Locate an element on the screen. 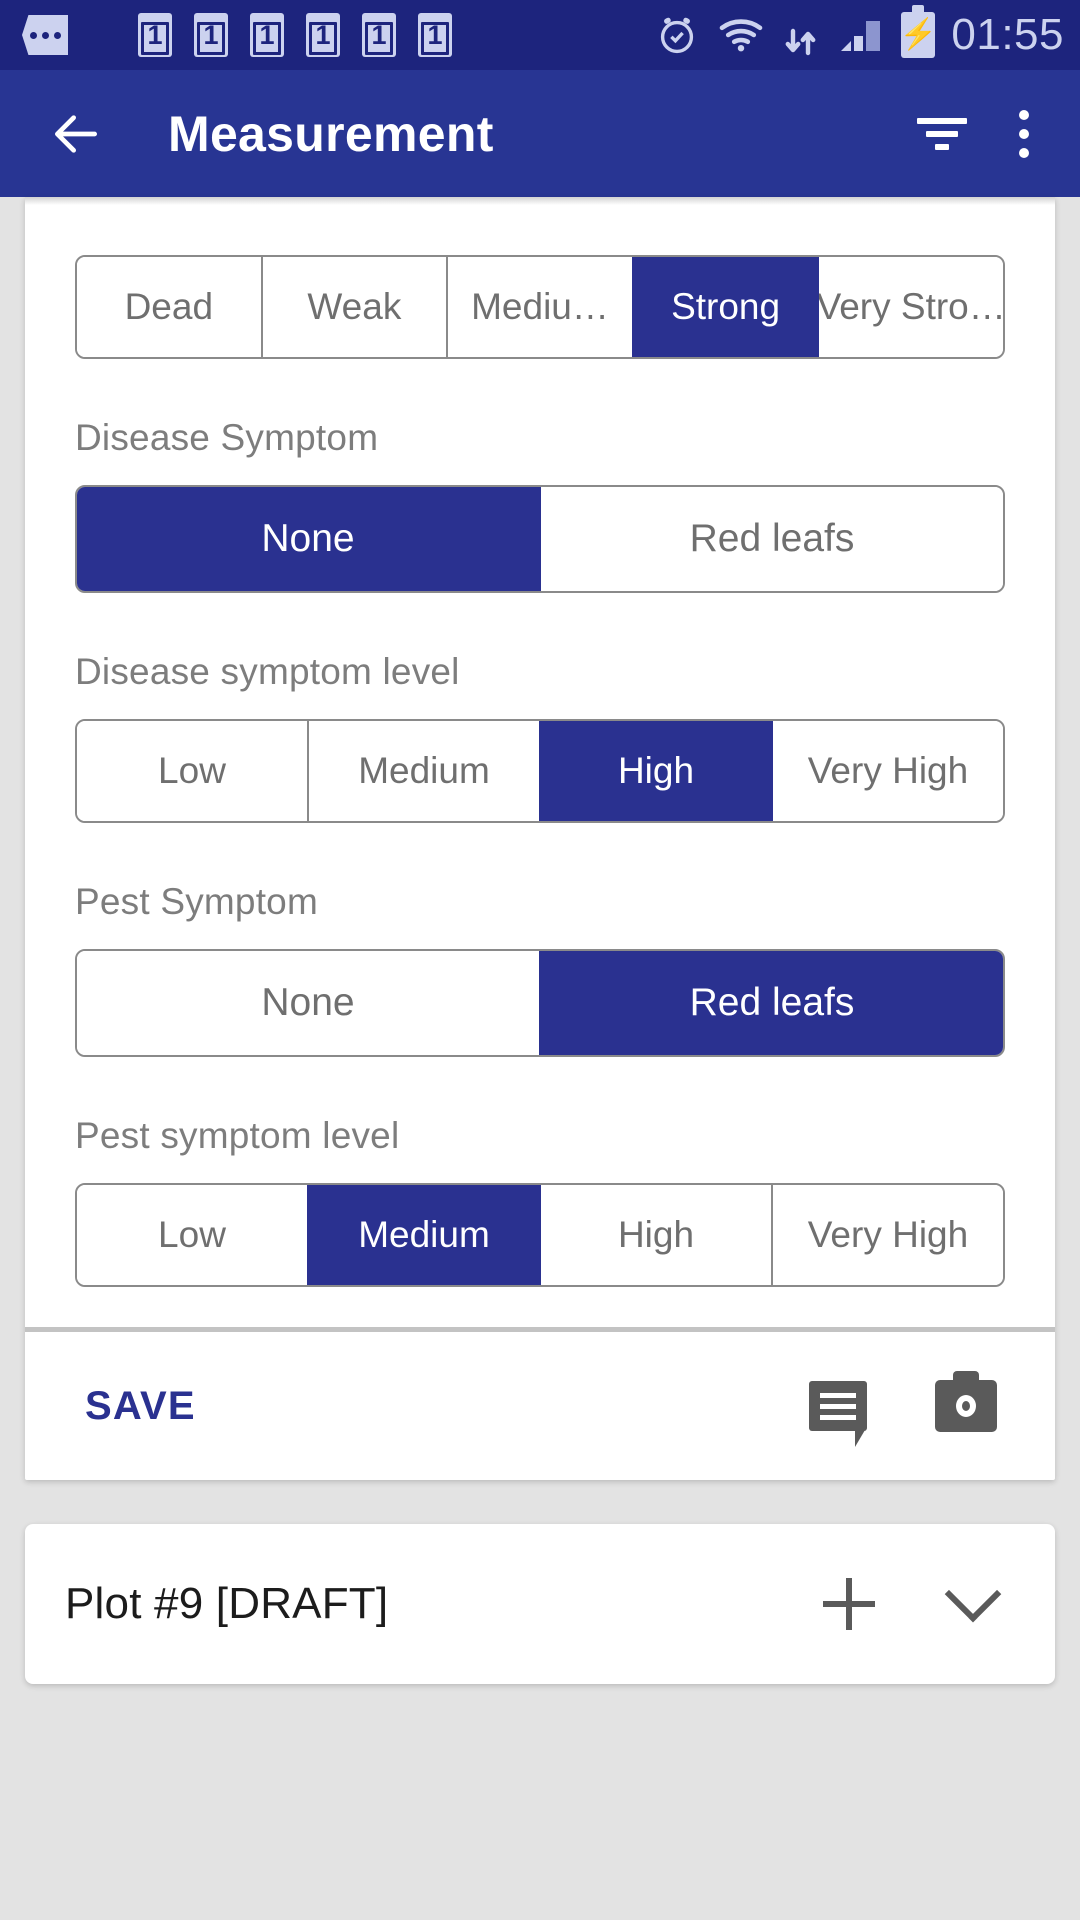 This screenshot has height=1920, width=1080. segmented-control-pest-symptom-level: Low Medium High Very High is located at coordinates (540, 1235).